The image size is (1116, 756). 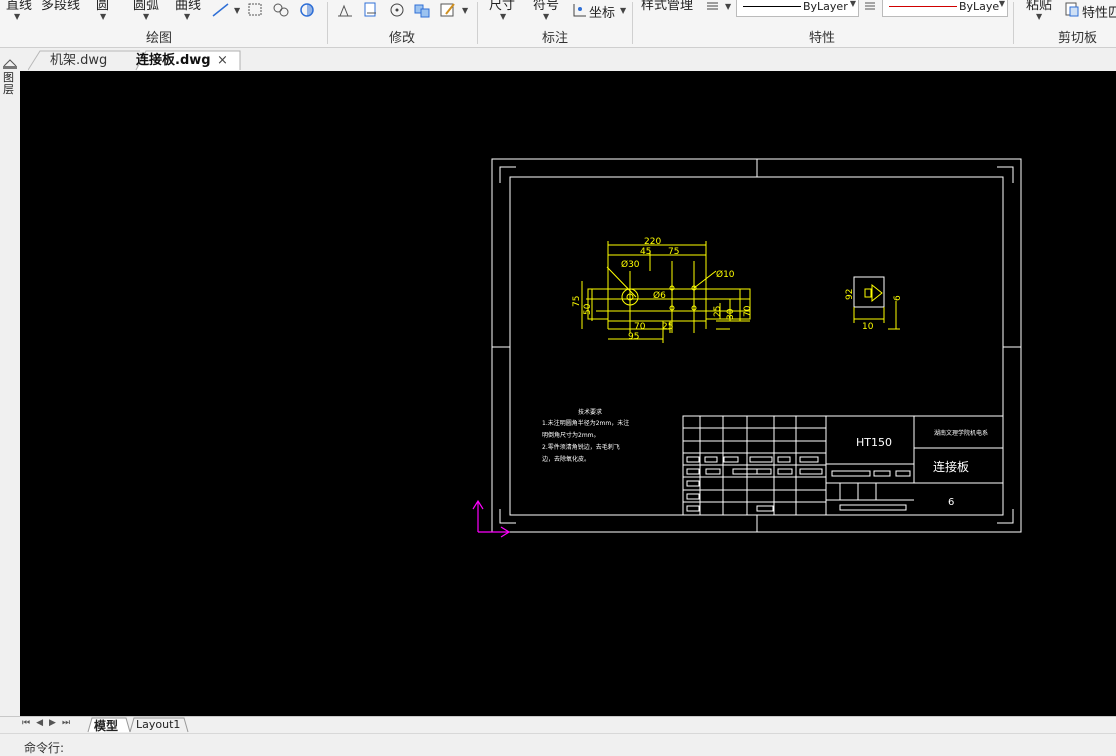 I want to click on notes-line-4: 边，去除氧化皮。, so click(x=566, y=459).